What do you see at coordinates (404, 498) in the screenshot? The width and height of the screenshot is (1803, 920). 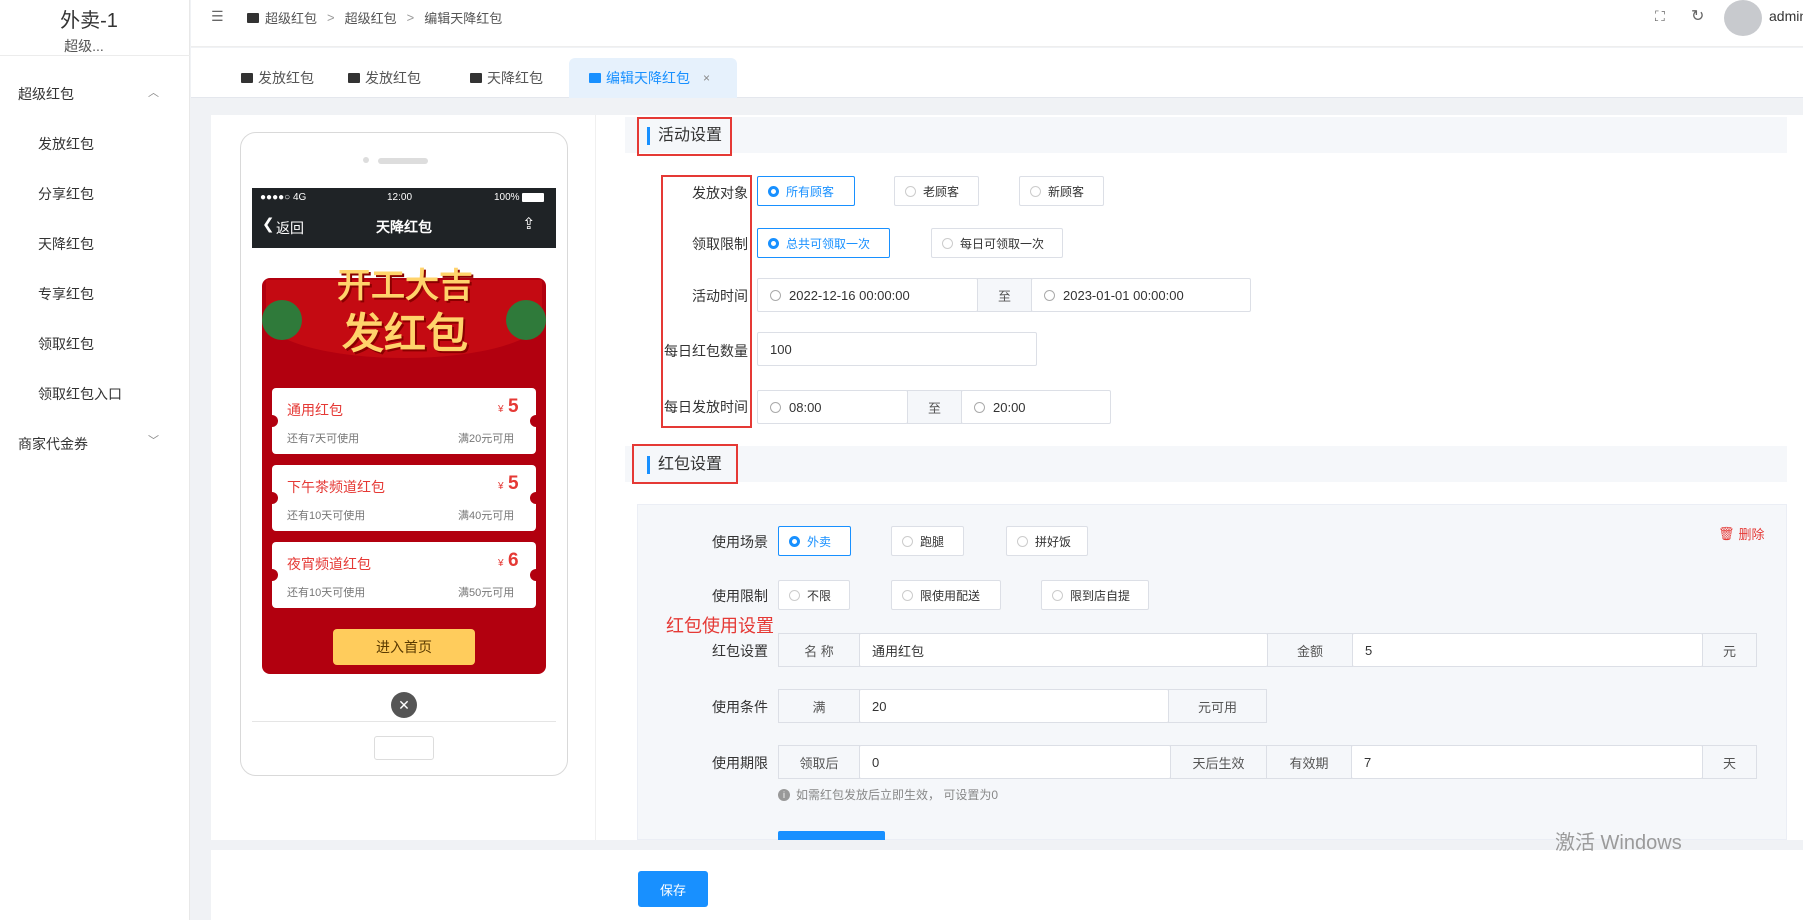 I see `coupon-card: 下午茶频道红包 ¥ 5 还有10天可使用 满40元可用` at bounding box center [404, 498].